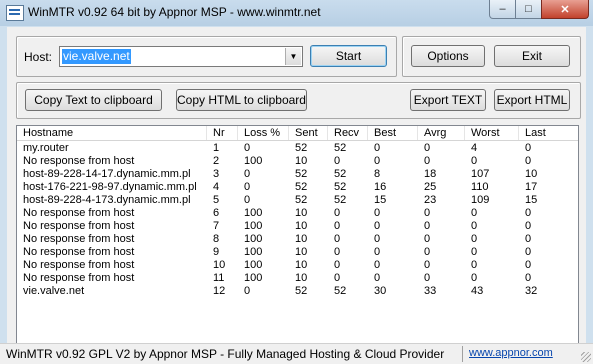 The width and height of the screenshot is (593, 364). What do you see at coordinates (216, 213) in the screenshot?
I see `cell-nr: 6` at bounding box center [216, 213].